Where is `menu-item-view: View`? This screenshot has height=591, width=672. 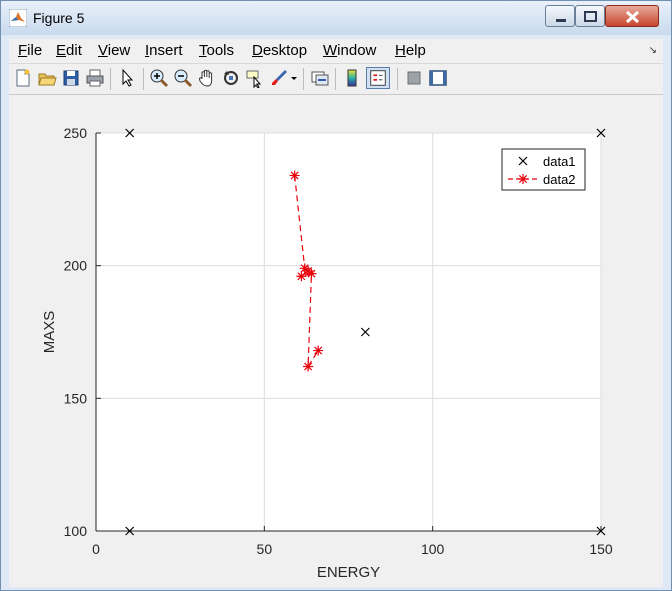
menu-item-view: View is located at coordinates (114, 50).